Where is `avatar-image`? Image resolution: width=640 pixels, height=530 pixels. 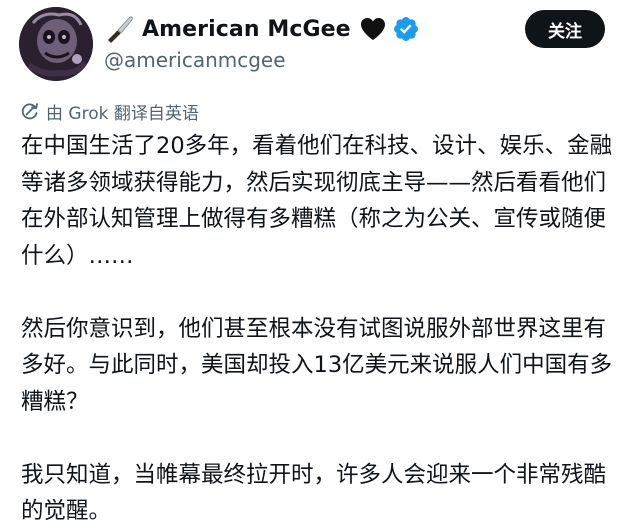
avatar-image is located at coordinates (56, 44).